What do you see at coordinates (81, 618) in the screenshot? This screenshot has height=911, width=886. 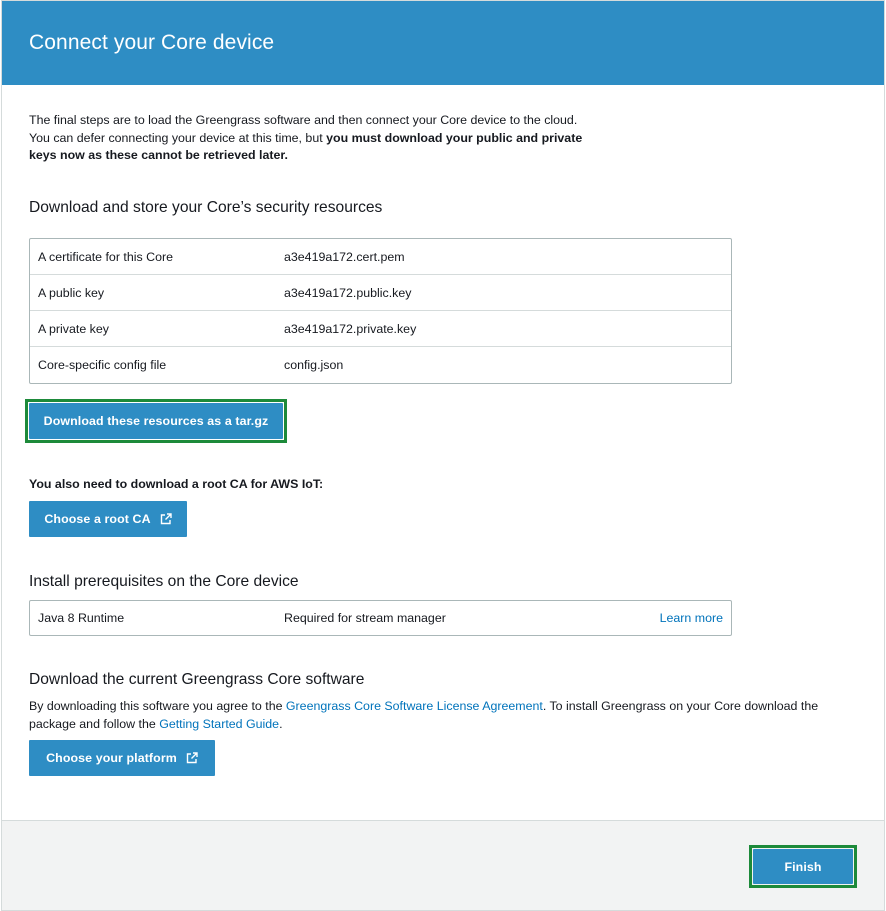 I see `prerequisite-name: Java 8 Runtime` at bounding box center [81, 618].